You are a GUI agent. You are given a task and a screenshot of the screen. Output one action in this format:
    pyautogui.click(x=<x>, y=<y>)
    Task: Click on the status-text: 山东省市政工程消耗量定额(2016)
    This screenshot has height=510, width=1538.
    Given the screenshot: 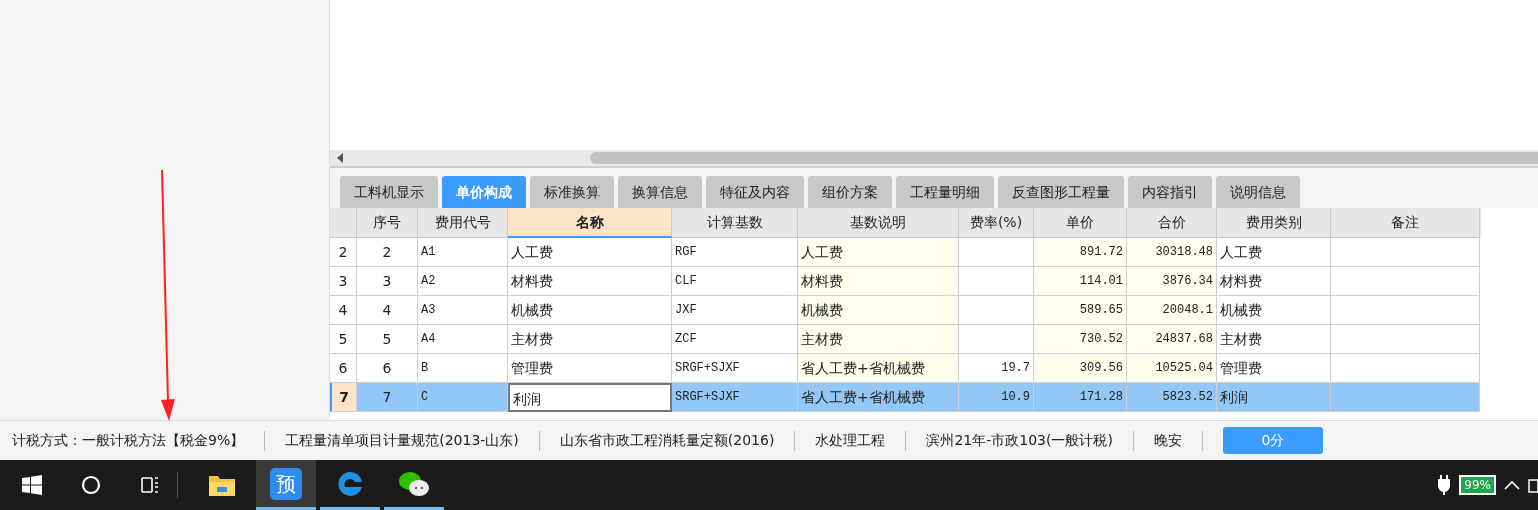 What is the action you would take?
    pyautogui.click(x=667, y=440)
    